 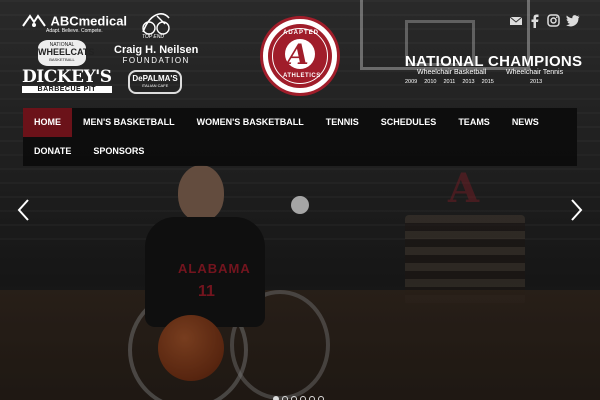 I want to click on sponsor-abc-medical: ABCmedical Adapt. Believe. Compete., so click(x=75, y=23).